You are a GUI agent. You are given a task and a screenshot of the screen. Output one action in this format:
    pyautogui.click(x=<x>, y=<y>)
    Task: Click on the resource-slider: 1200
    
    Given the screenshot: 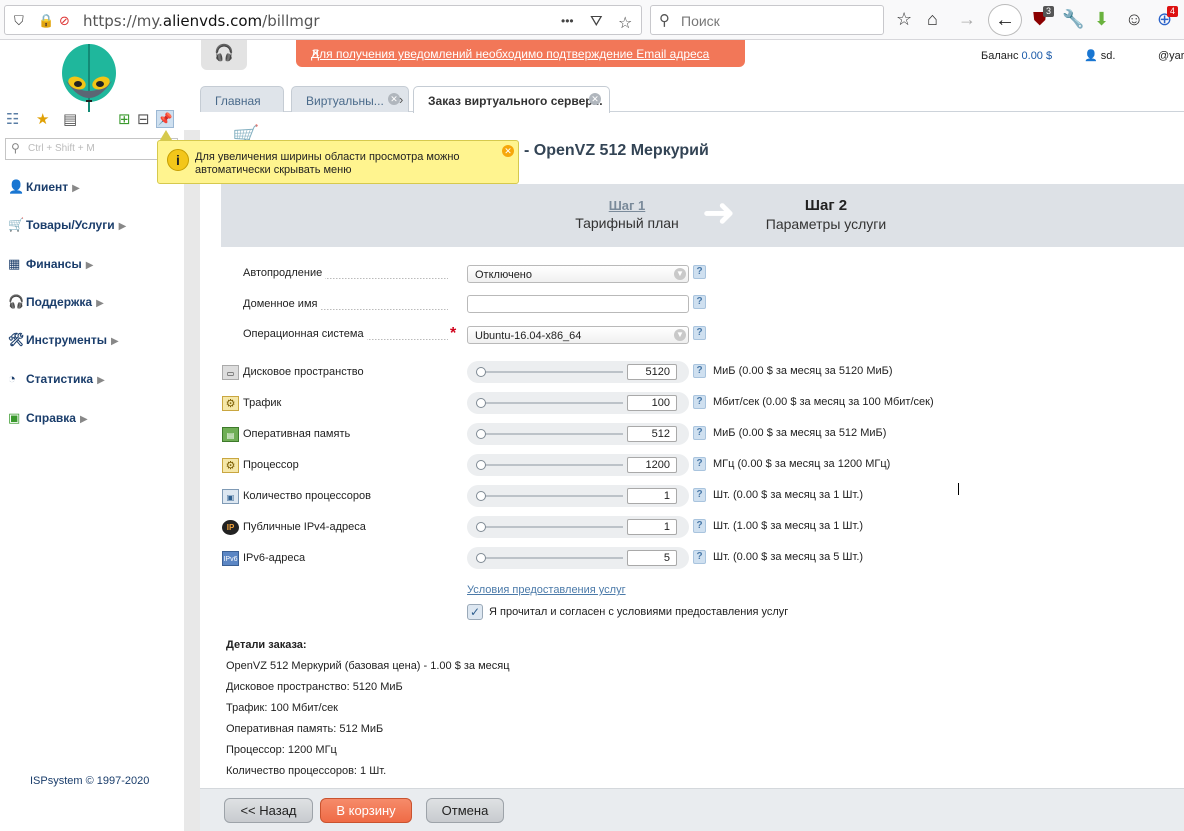 What is the action you would take?
    pyautogui.click(x=578, y=465)
    